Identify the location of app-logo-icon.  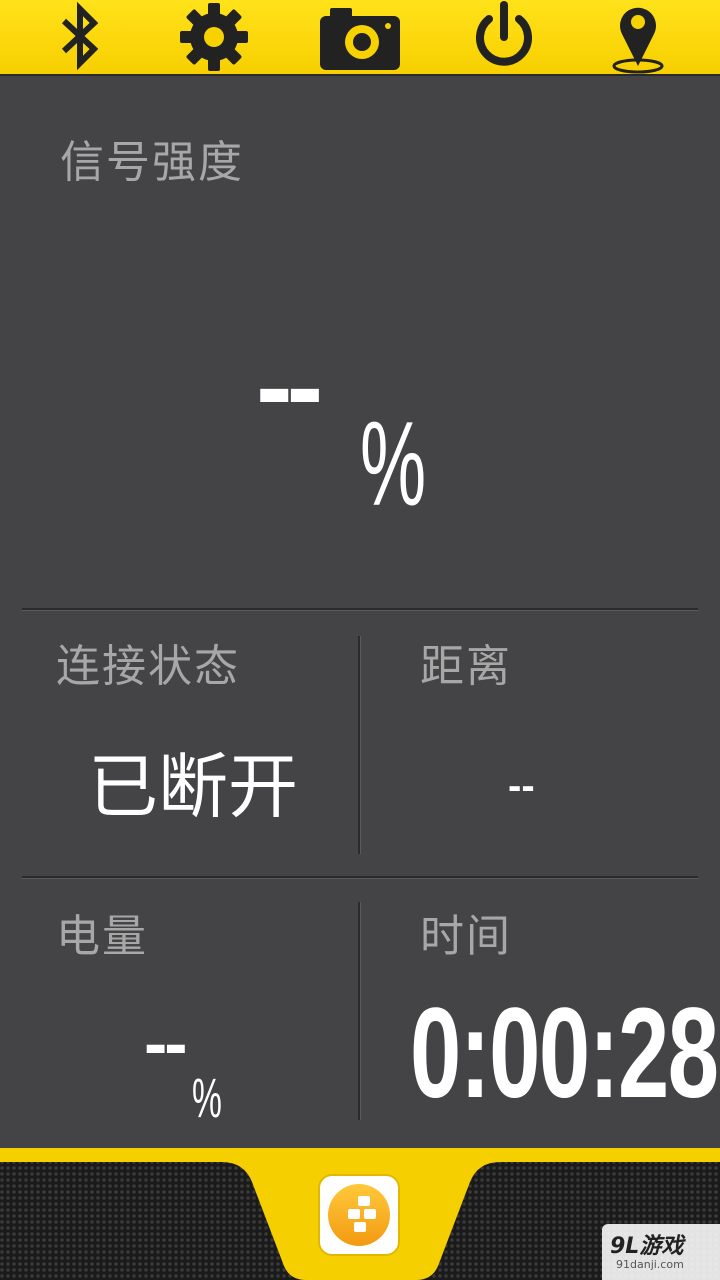
(359, 1215).